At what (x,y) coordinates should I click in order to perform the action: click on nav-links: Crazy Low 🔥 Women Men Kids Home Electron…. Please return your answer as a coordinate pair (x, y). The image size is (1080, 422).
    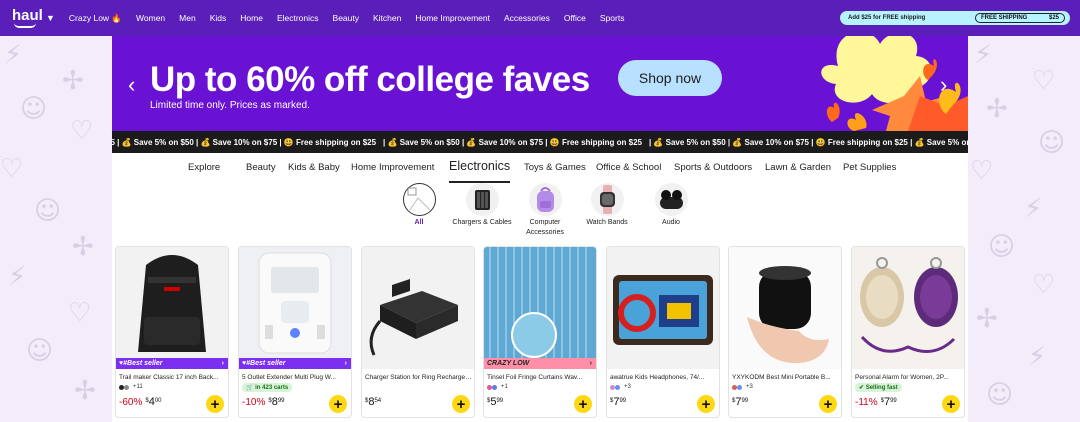
    Looking at the image, I should click on (354, 18).